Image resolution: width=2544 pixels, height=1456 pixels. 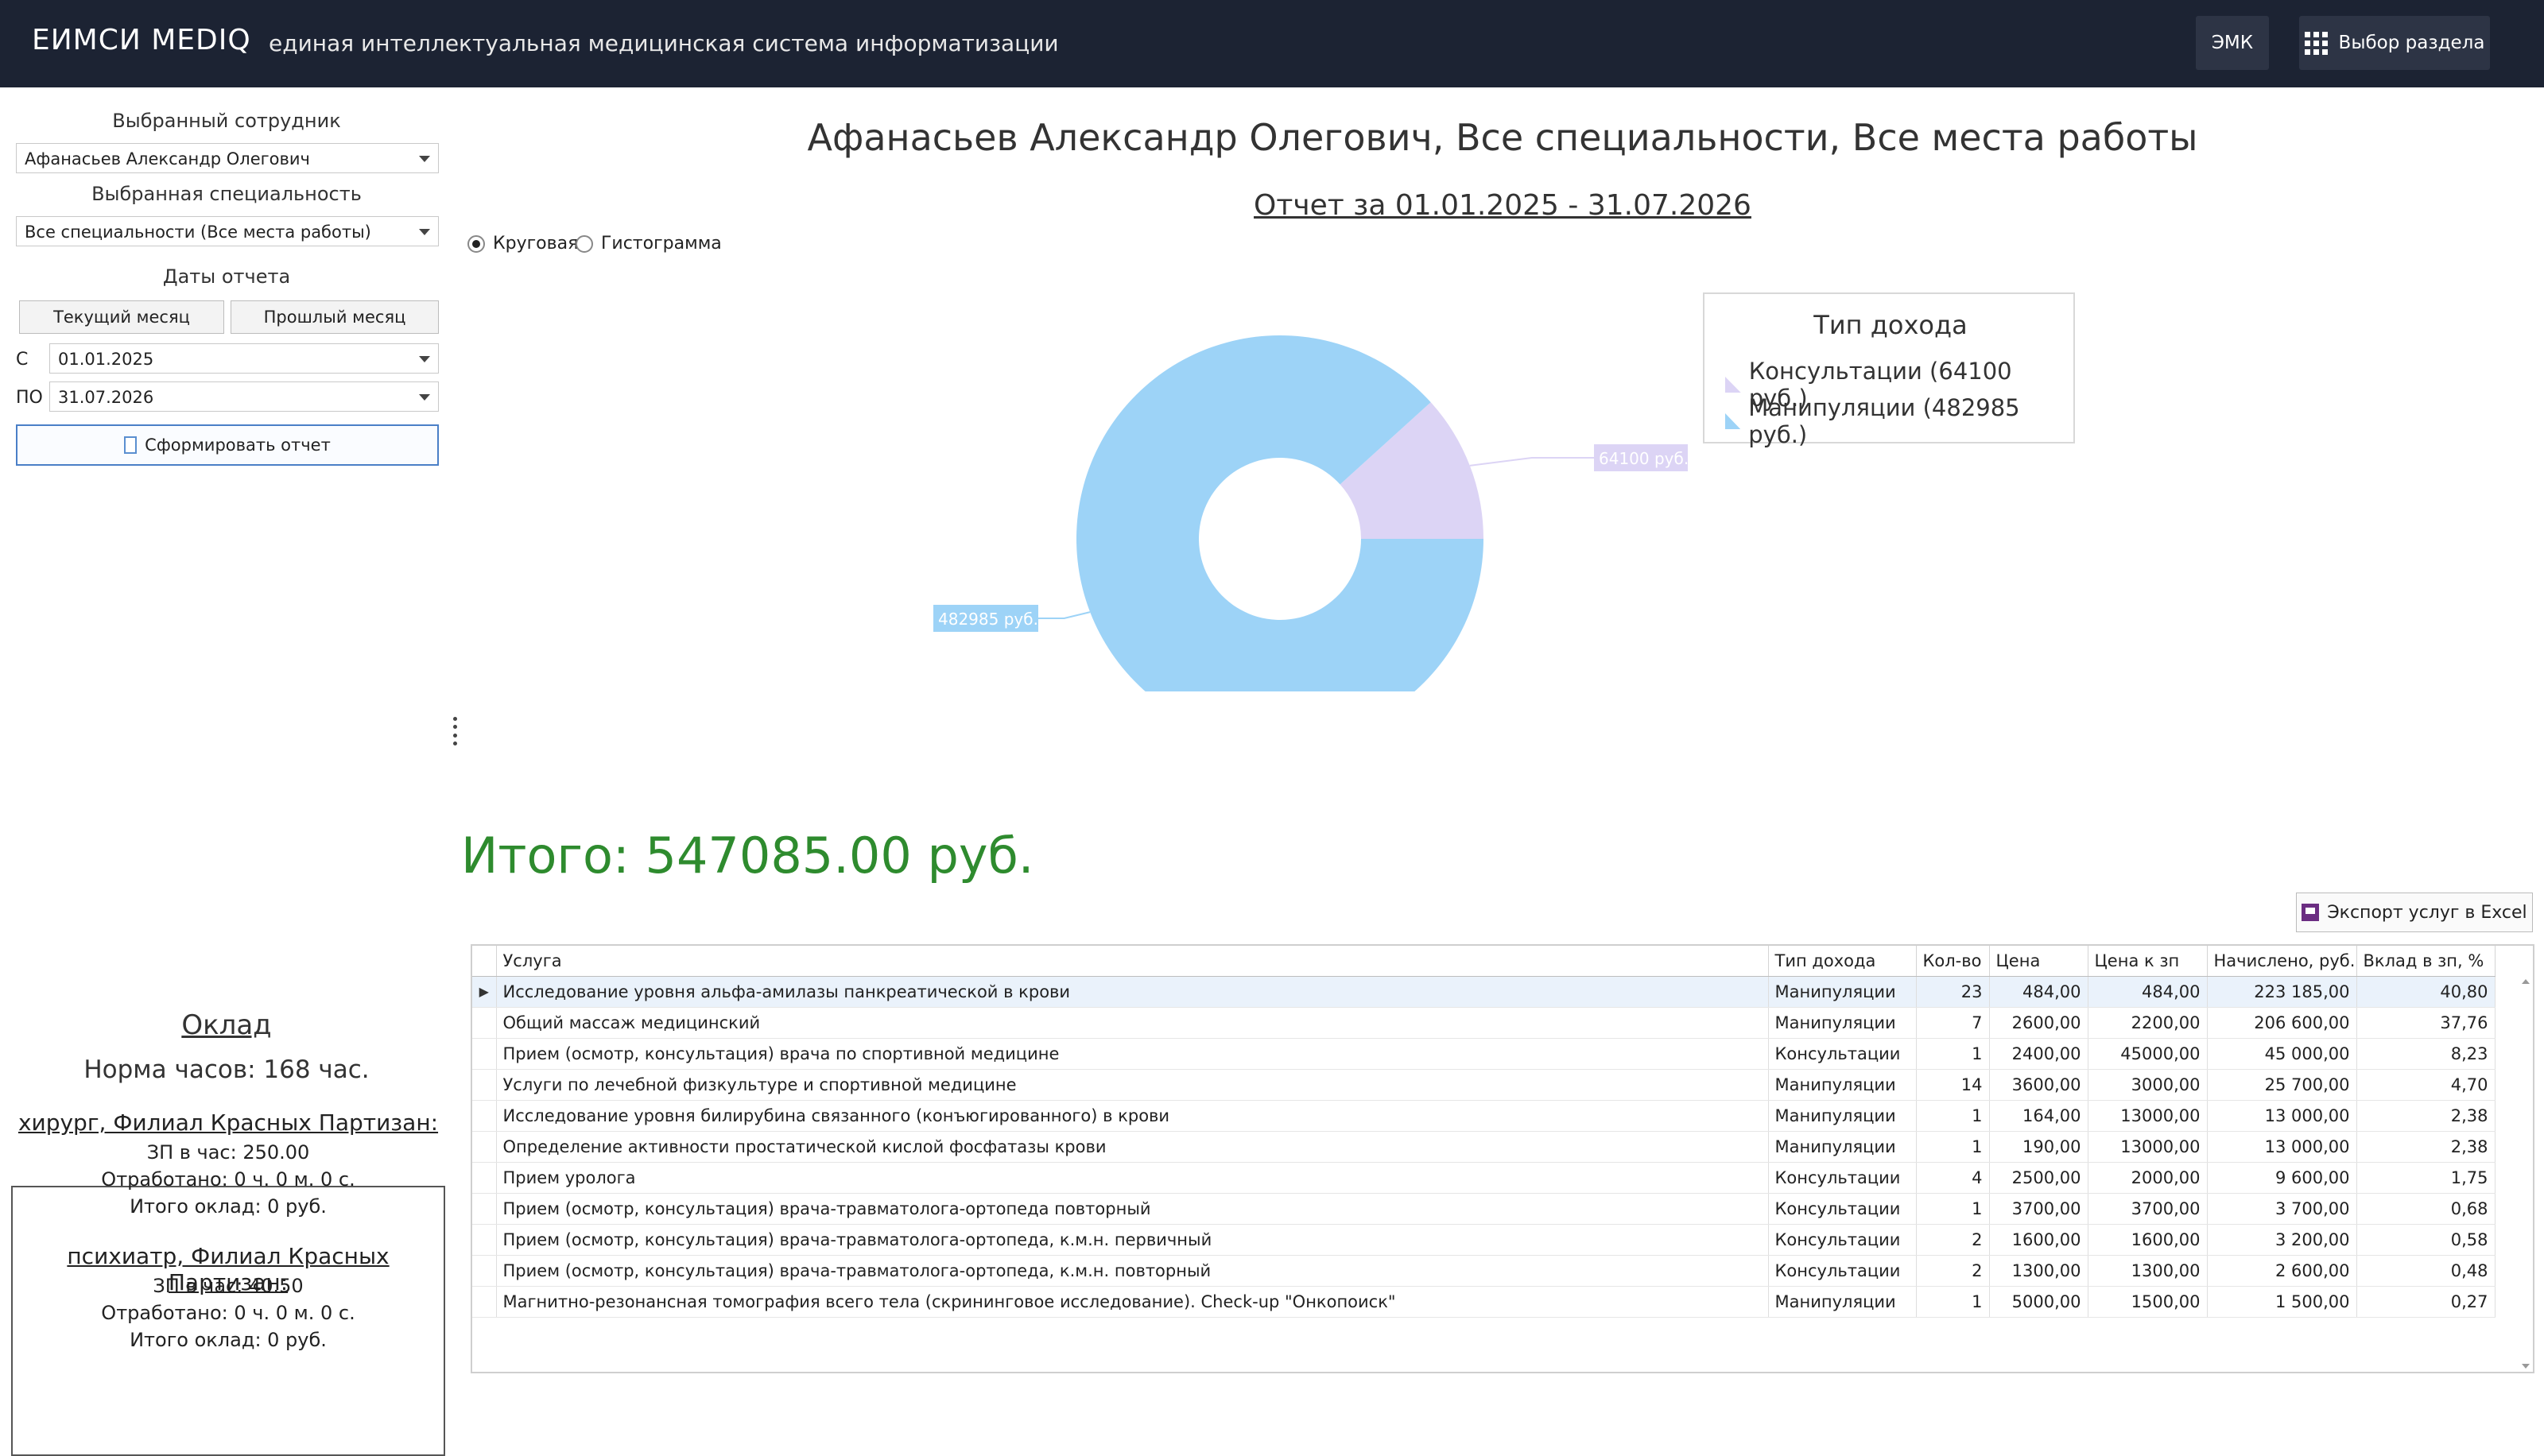 I want to click on table-cell: 25 700,00, so click(x=2282, y=1085).